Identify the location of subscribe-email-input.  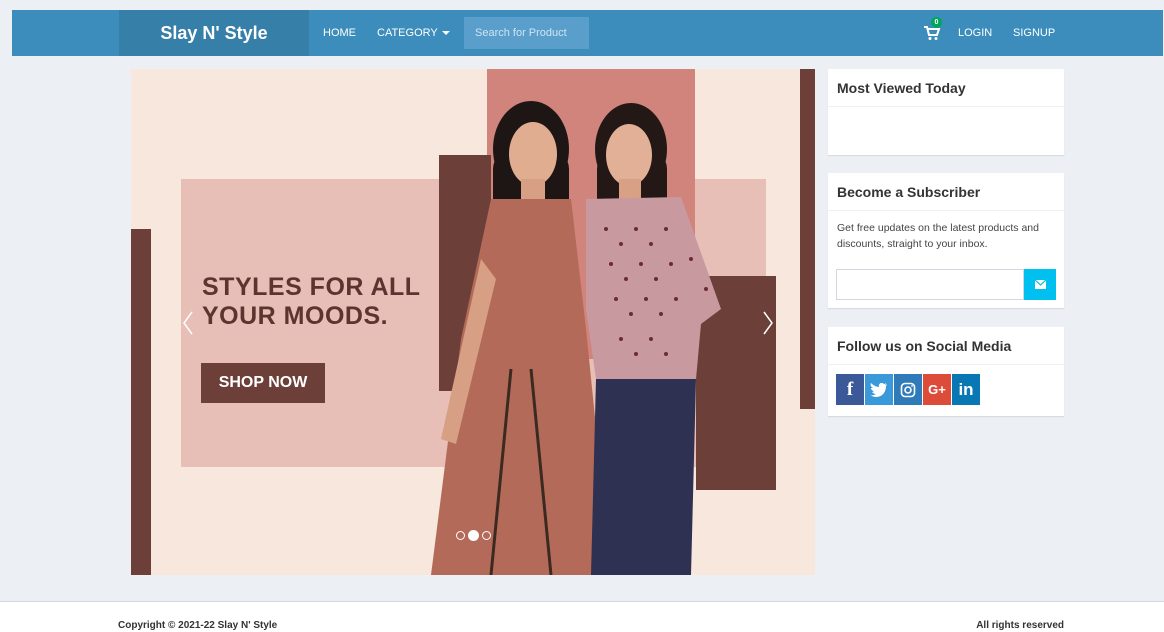
(930, 284).